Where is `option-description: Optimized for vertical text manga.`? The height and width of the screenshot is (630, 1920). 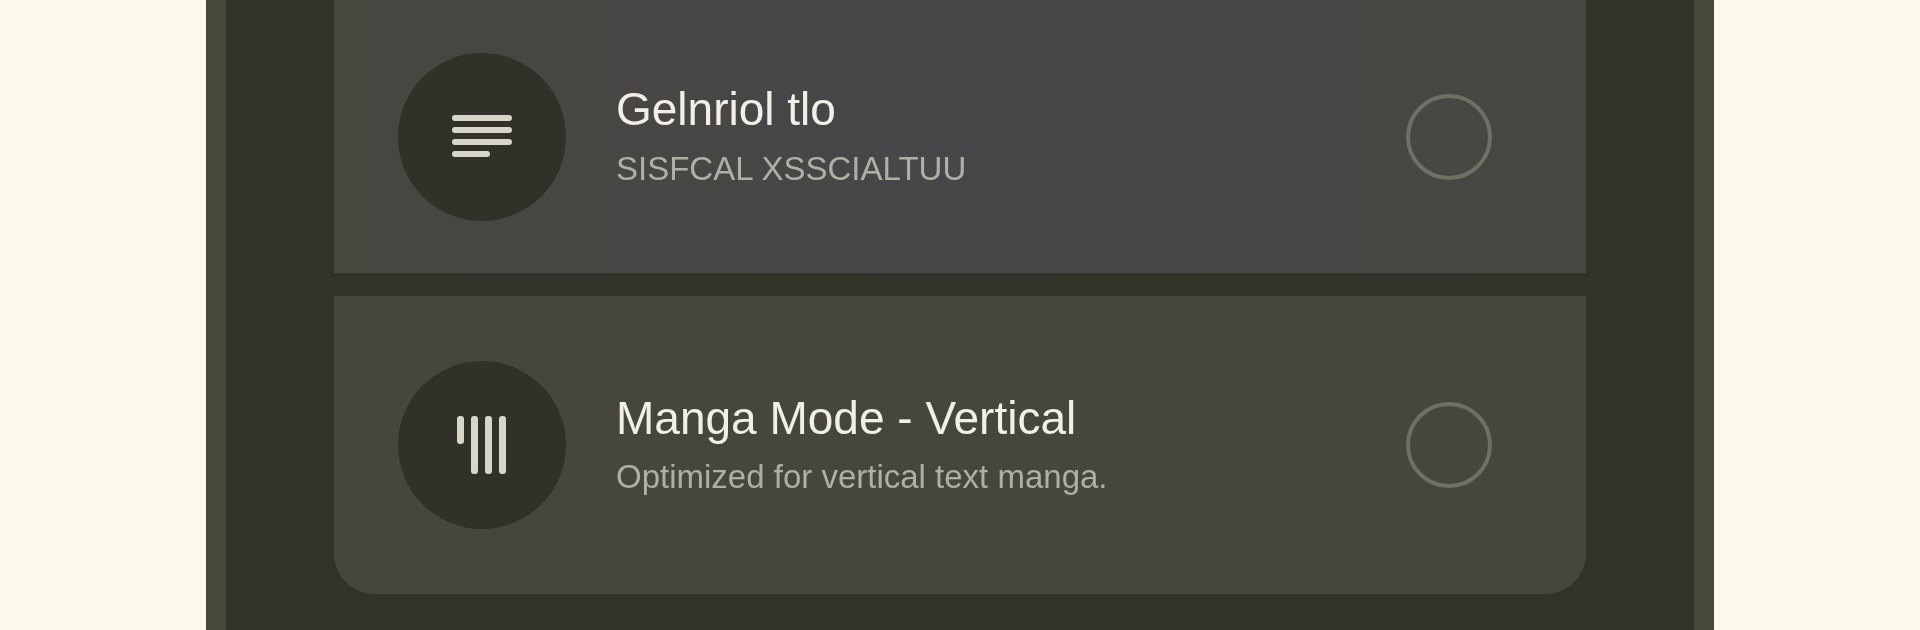
option-description: Optimized for vertical text manga. is located at coordinates (862, 477).